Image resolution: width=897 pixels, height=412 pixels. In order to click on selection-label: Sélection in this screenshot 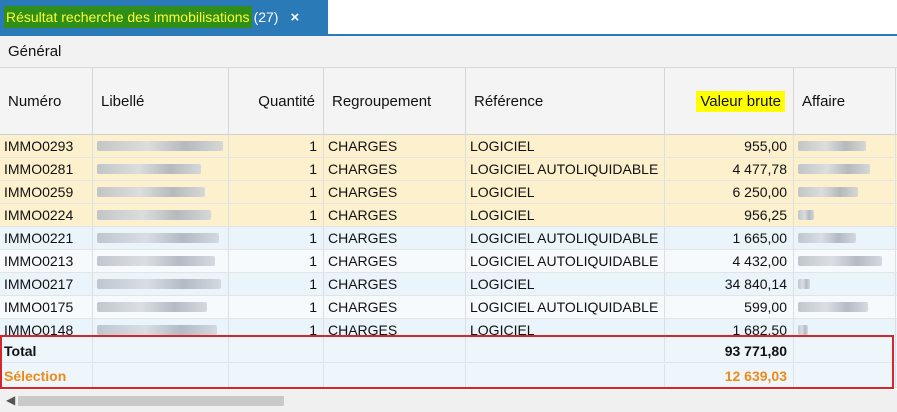, I will do `click(46, 376)`.